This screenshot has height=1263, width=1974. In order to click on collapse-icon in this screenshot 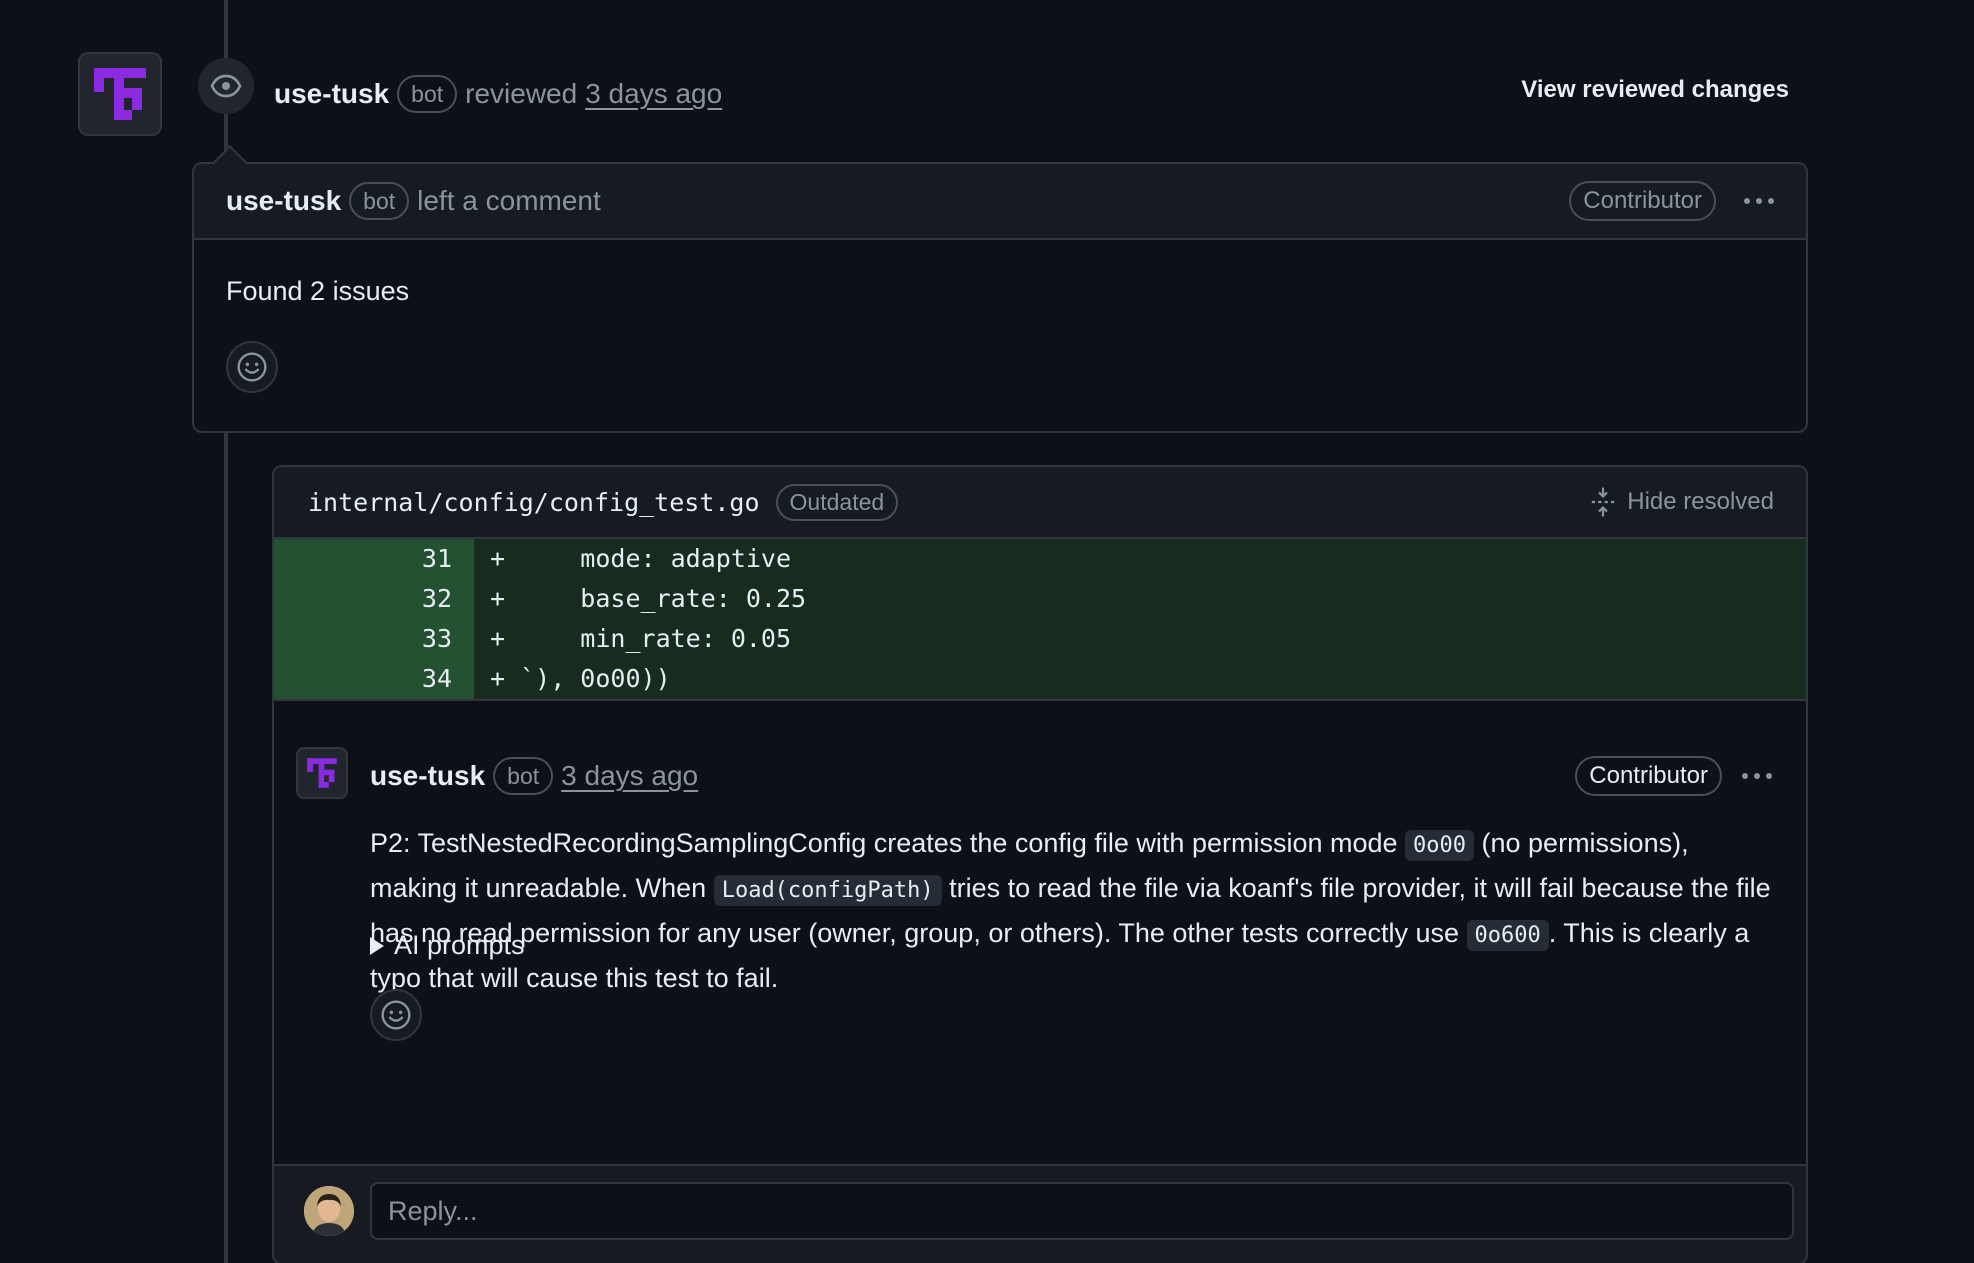, I will do `click(1603, 502)`.